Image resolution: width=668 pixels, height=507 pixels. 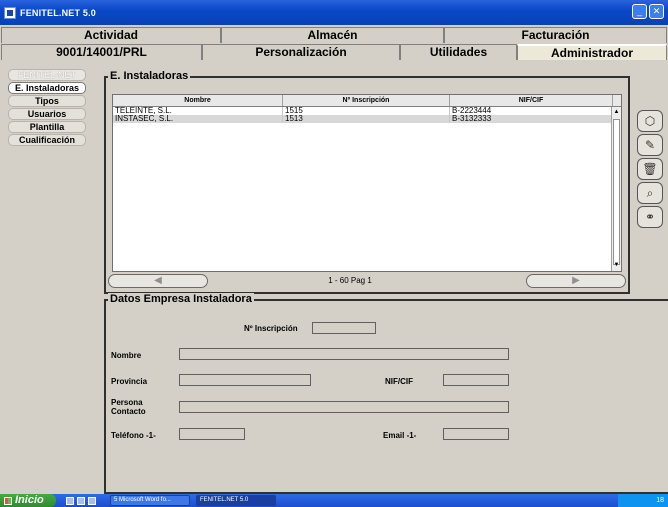 I want to click on nombre-field, so click(x=344, y=354).